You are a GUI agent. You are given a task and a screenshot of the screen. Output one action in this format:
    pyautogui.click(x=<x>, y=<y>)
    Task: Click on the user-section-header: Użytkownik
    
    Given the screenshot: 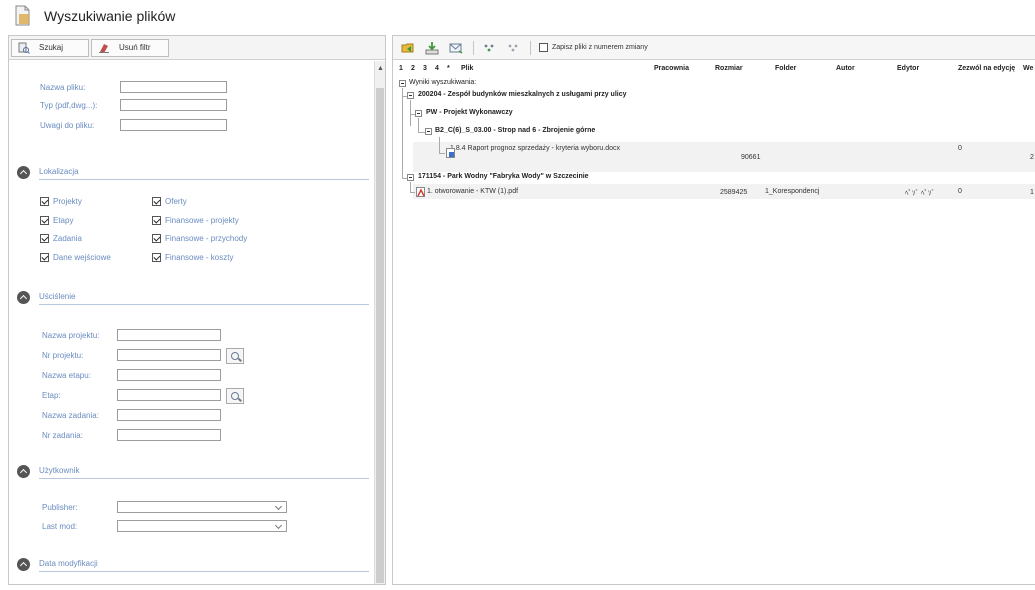 What is the action you would take?
    pyautogui.click(x=193, y=472)
    